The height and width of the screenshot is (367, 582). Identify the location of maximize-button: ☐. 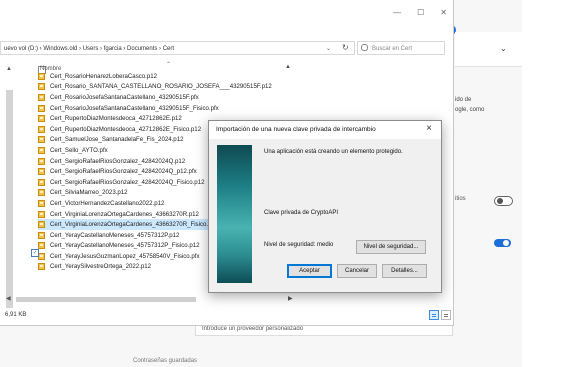
(420, 12).